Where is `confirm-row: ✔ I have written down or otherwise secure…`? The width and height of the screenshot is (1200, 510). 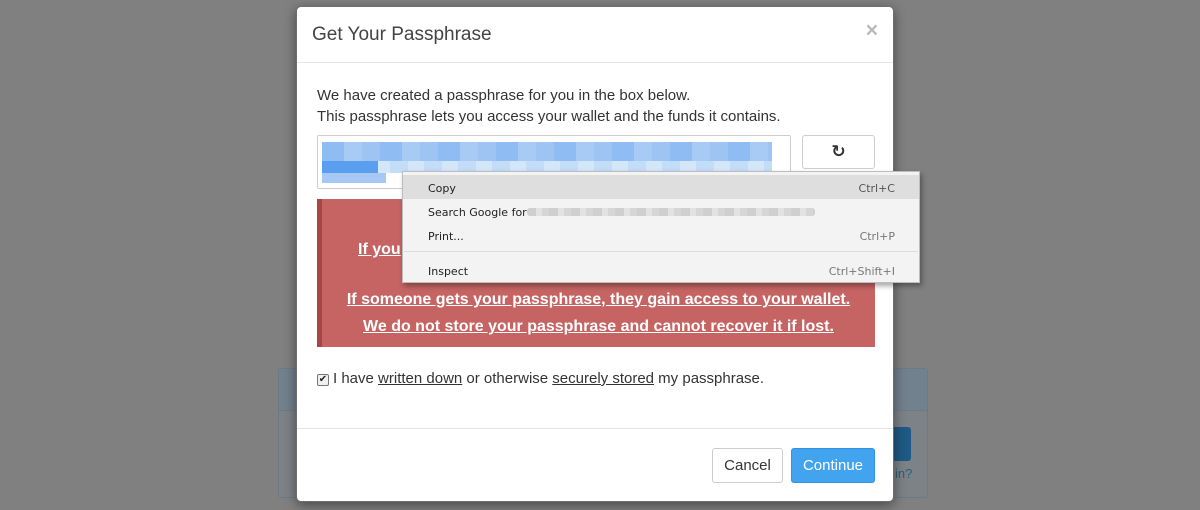
confirm-row: ✔ I have written down or otherwise secure… is located at coordinates (540, 378).